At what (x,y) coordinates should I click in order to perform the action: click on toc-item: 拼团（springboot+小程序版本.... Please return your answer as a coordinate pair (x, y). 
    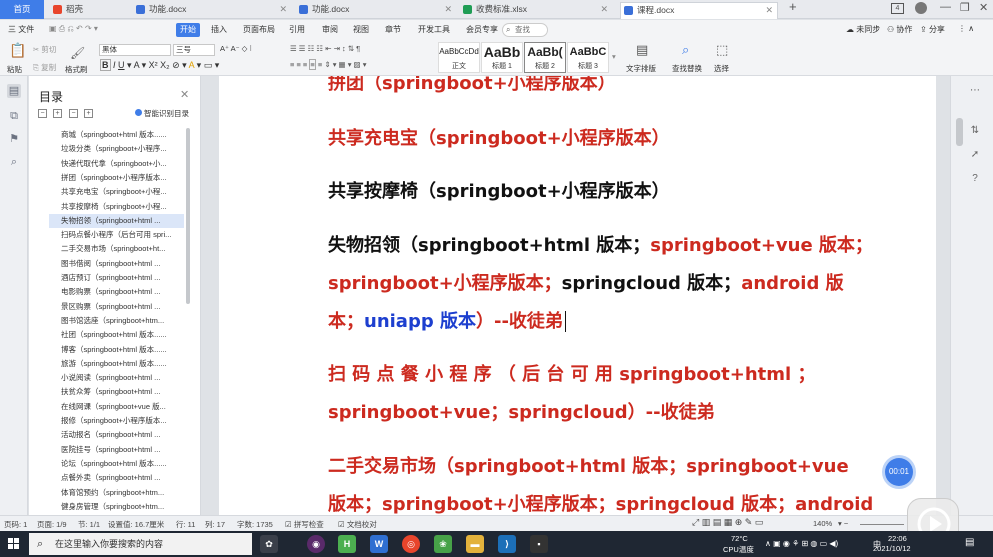
    Looking at the image, I should click on (116, 178).